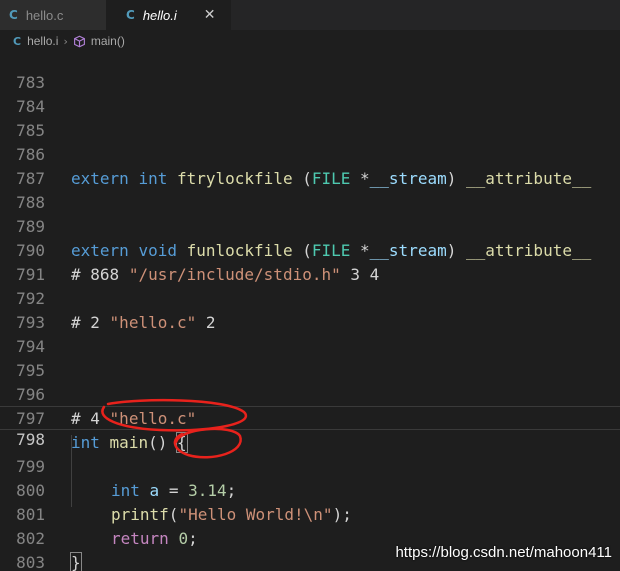  What do you see at coordinates (310, 165) in the screenshot?
I see `code-line: 787` at bounding box center [310, 165].